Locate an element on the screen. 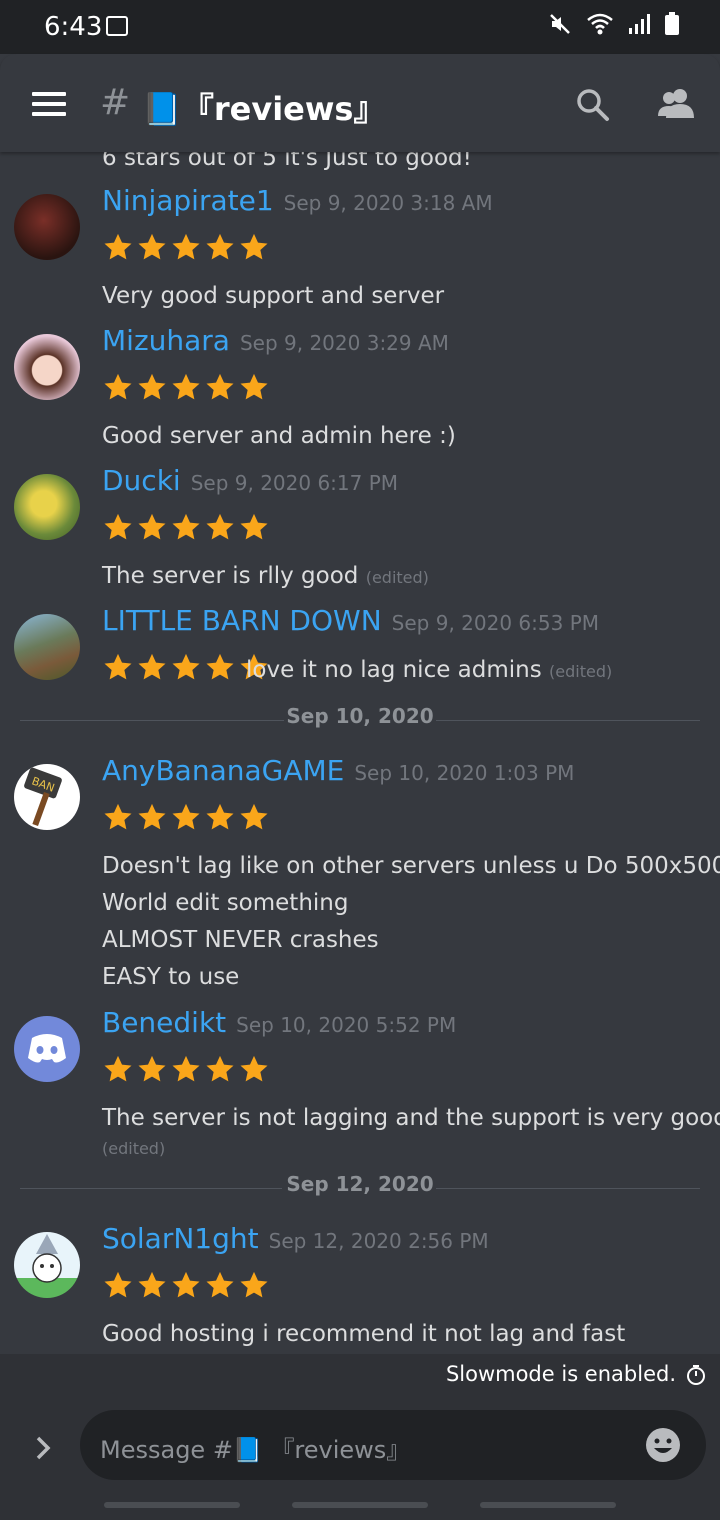  username: Mizuhara Sep 9, 2020 3:29 AM is located at coordinates (275, 340).